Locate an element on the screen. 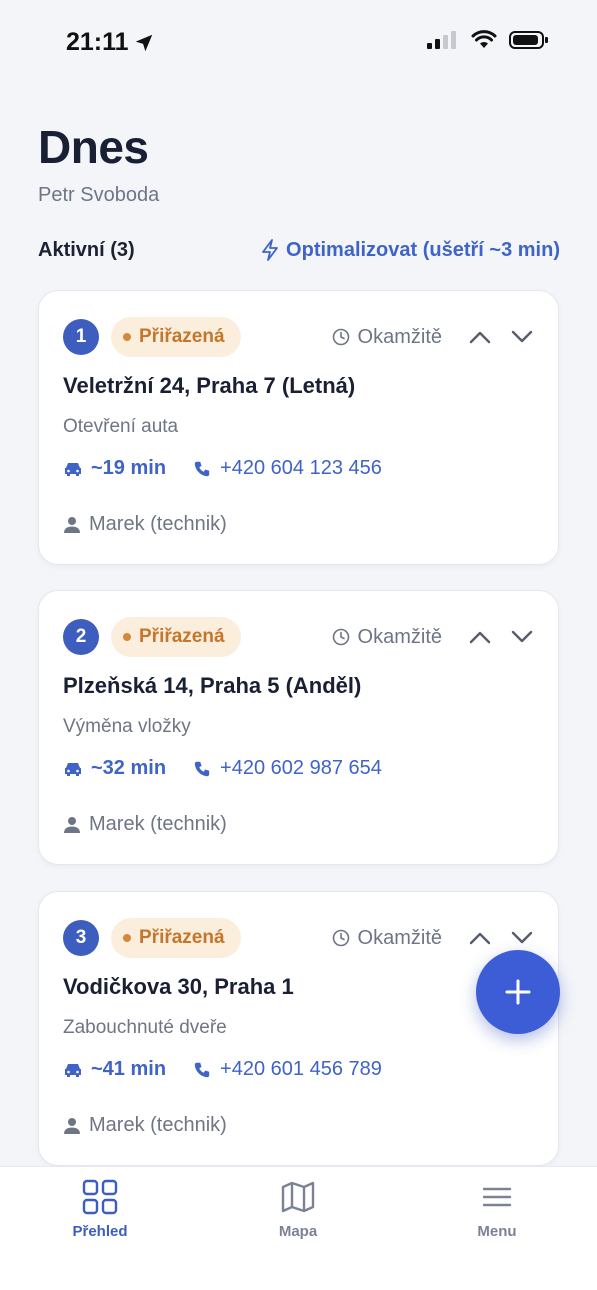  map-icon is located at coordinates (298, 1197).